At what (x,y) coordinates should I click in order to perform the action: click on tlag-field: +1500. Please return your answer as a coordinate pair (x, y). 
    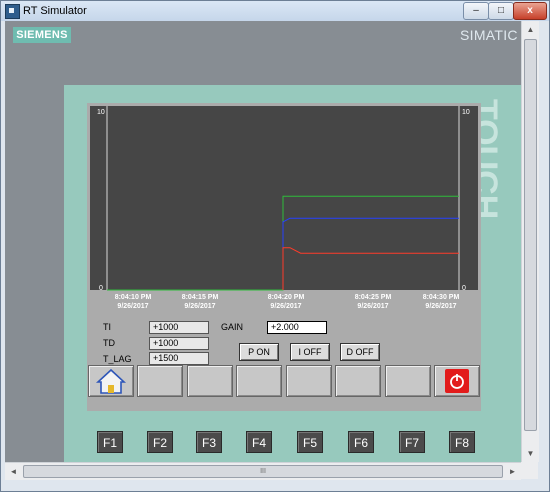
    Looking at the image, I should click on (179, 358).